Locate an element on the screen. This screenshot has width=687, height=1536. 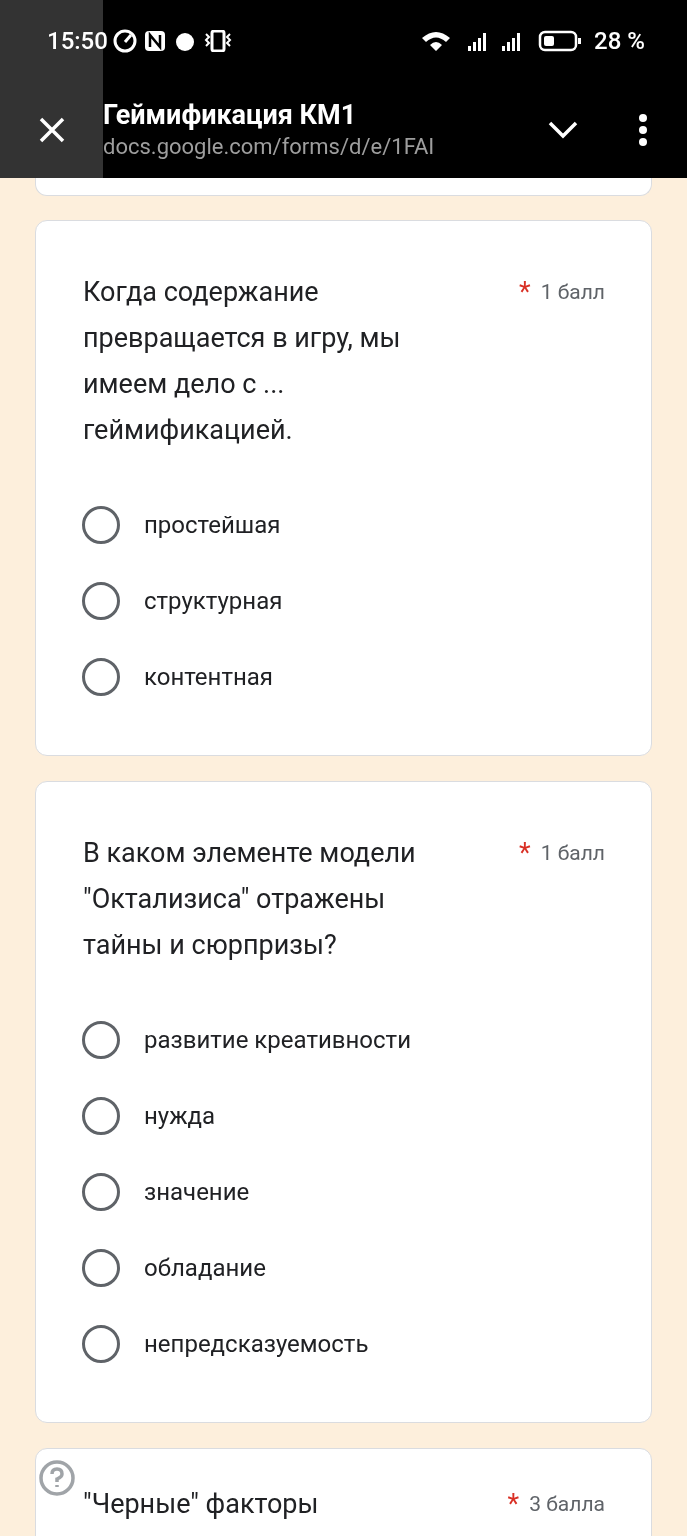
speedometer-icon is located at coordinates (124, 41).